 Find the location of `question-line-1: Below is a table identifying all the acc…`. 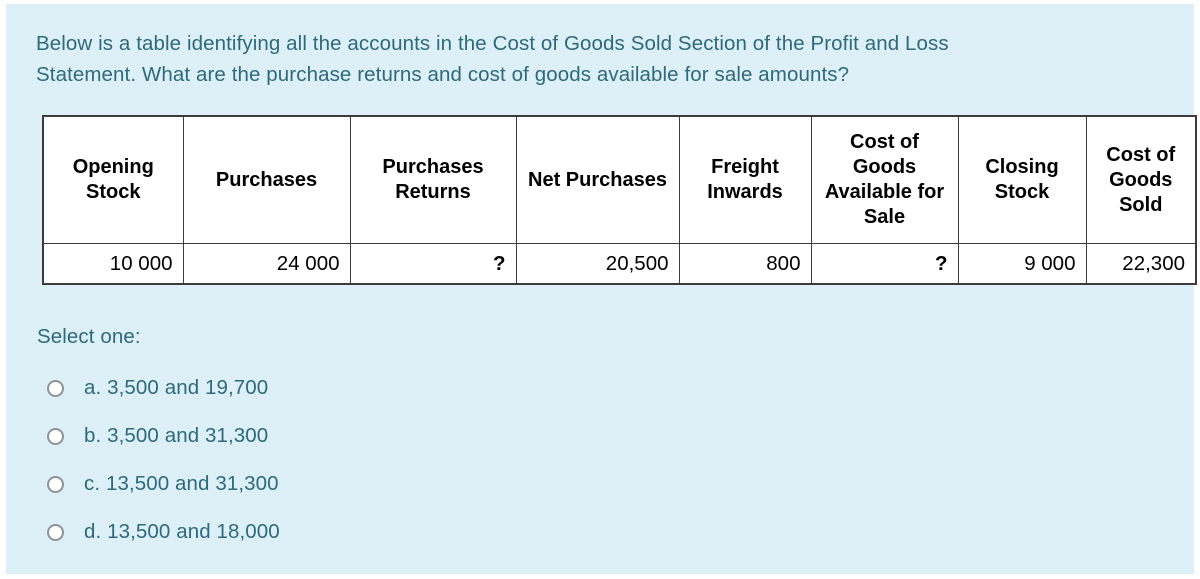

question-line-1: Below is a table identifying all the acc… is located at coordinates (492, 43).